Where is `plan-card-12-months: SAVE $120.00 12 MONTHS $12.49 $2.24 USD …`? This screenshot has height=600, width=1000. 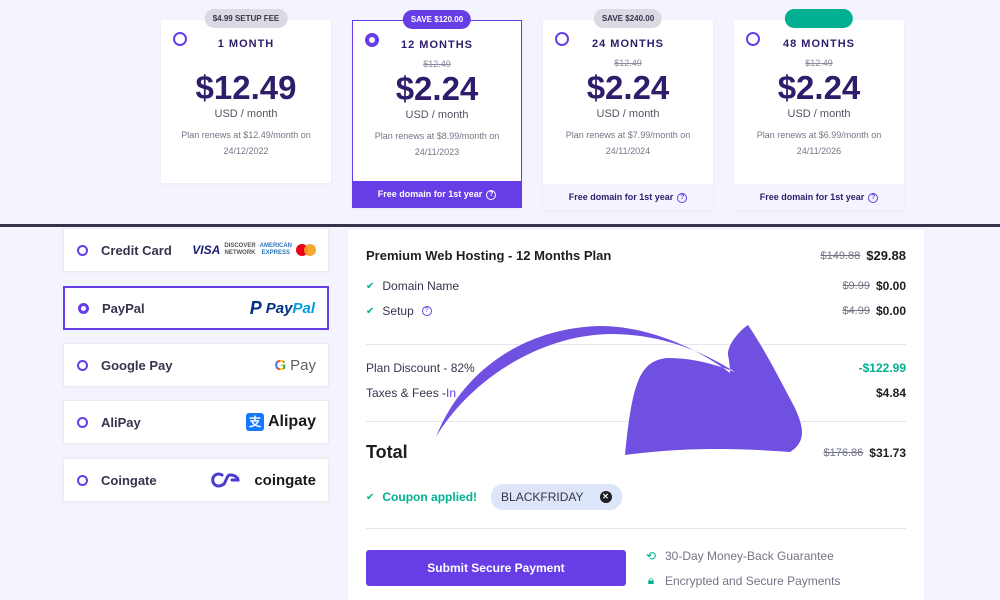 plan-card-12-months: SAVE $120.00 12 MONTHS $12.49 $2.24 USD … is located at coordinates (437, 109).